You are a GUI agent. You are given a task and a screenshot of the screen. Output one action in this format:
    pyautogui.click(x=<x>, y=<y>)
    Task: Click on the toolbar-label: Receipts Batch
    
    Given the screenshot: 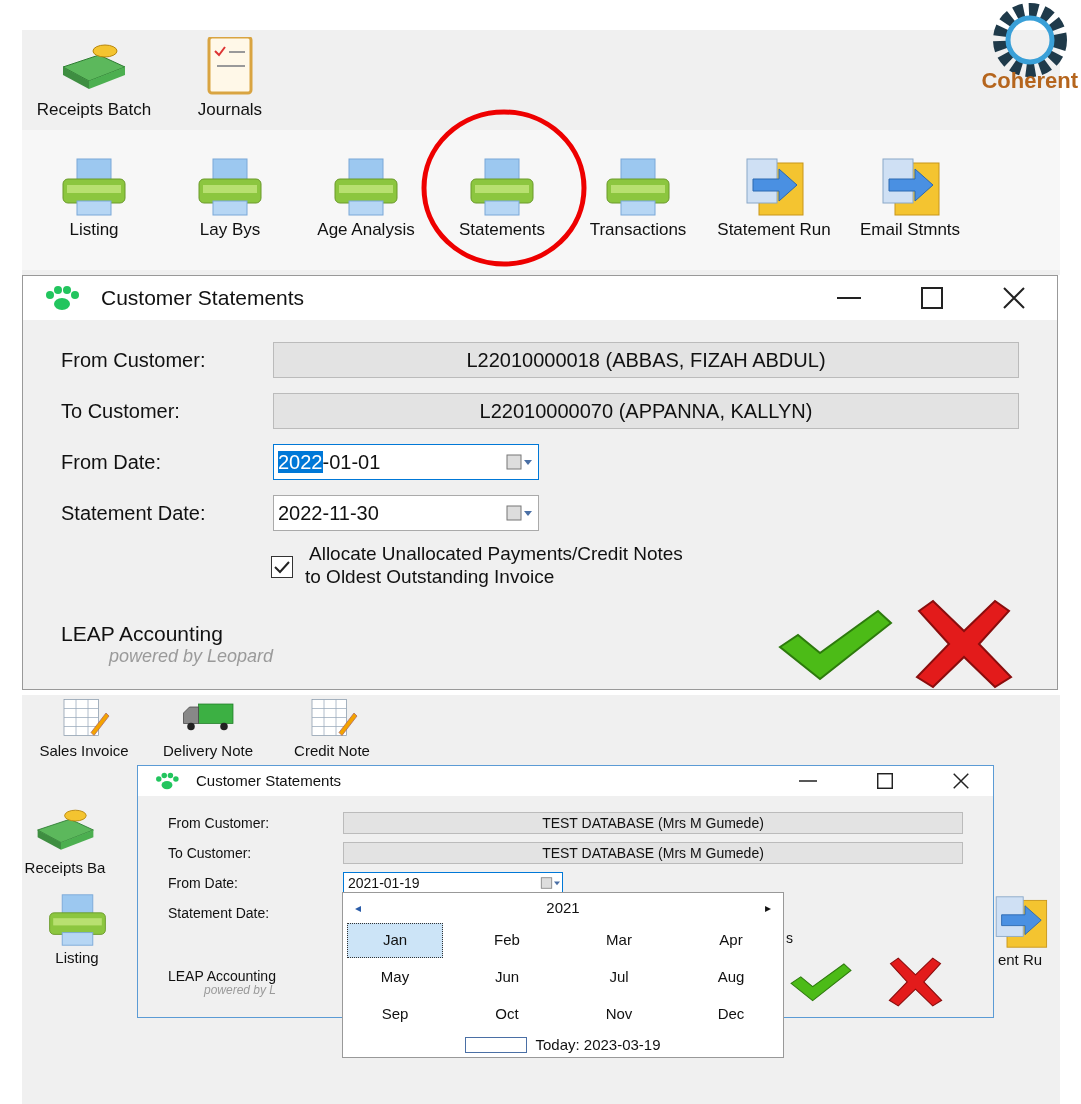 What is the action you would take?
    pyautogui.click(x=94, y=109)
    